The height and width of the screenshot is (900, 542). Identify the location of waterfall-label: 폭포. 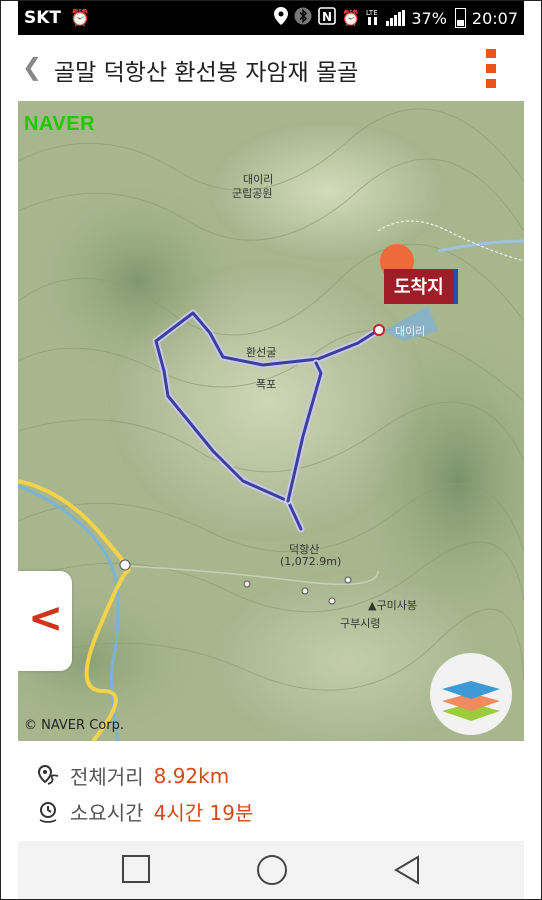
(266, 384).